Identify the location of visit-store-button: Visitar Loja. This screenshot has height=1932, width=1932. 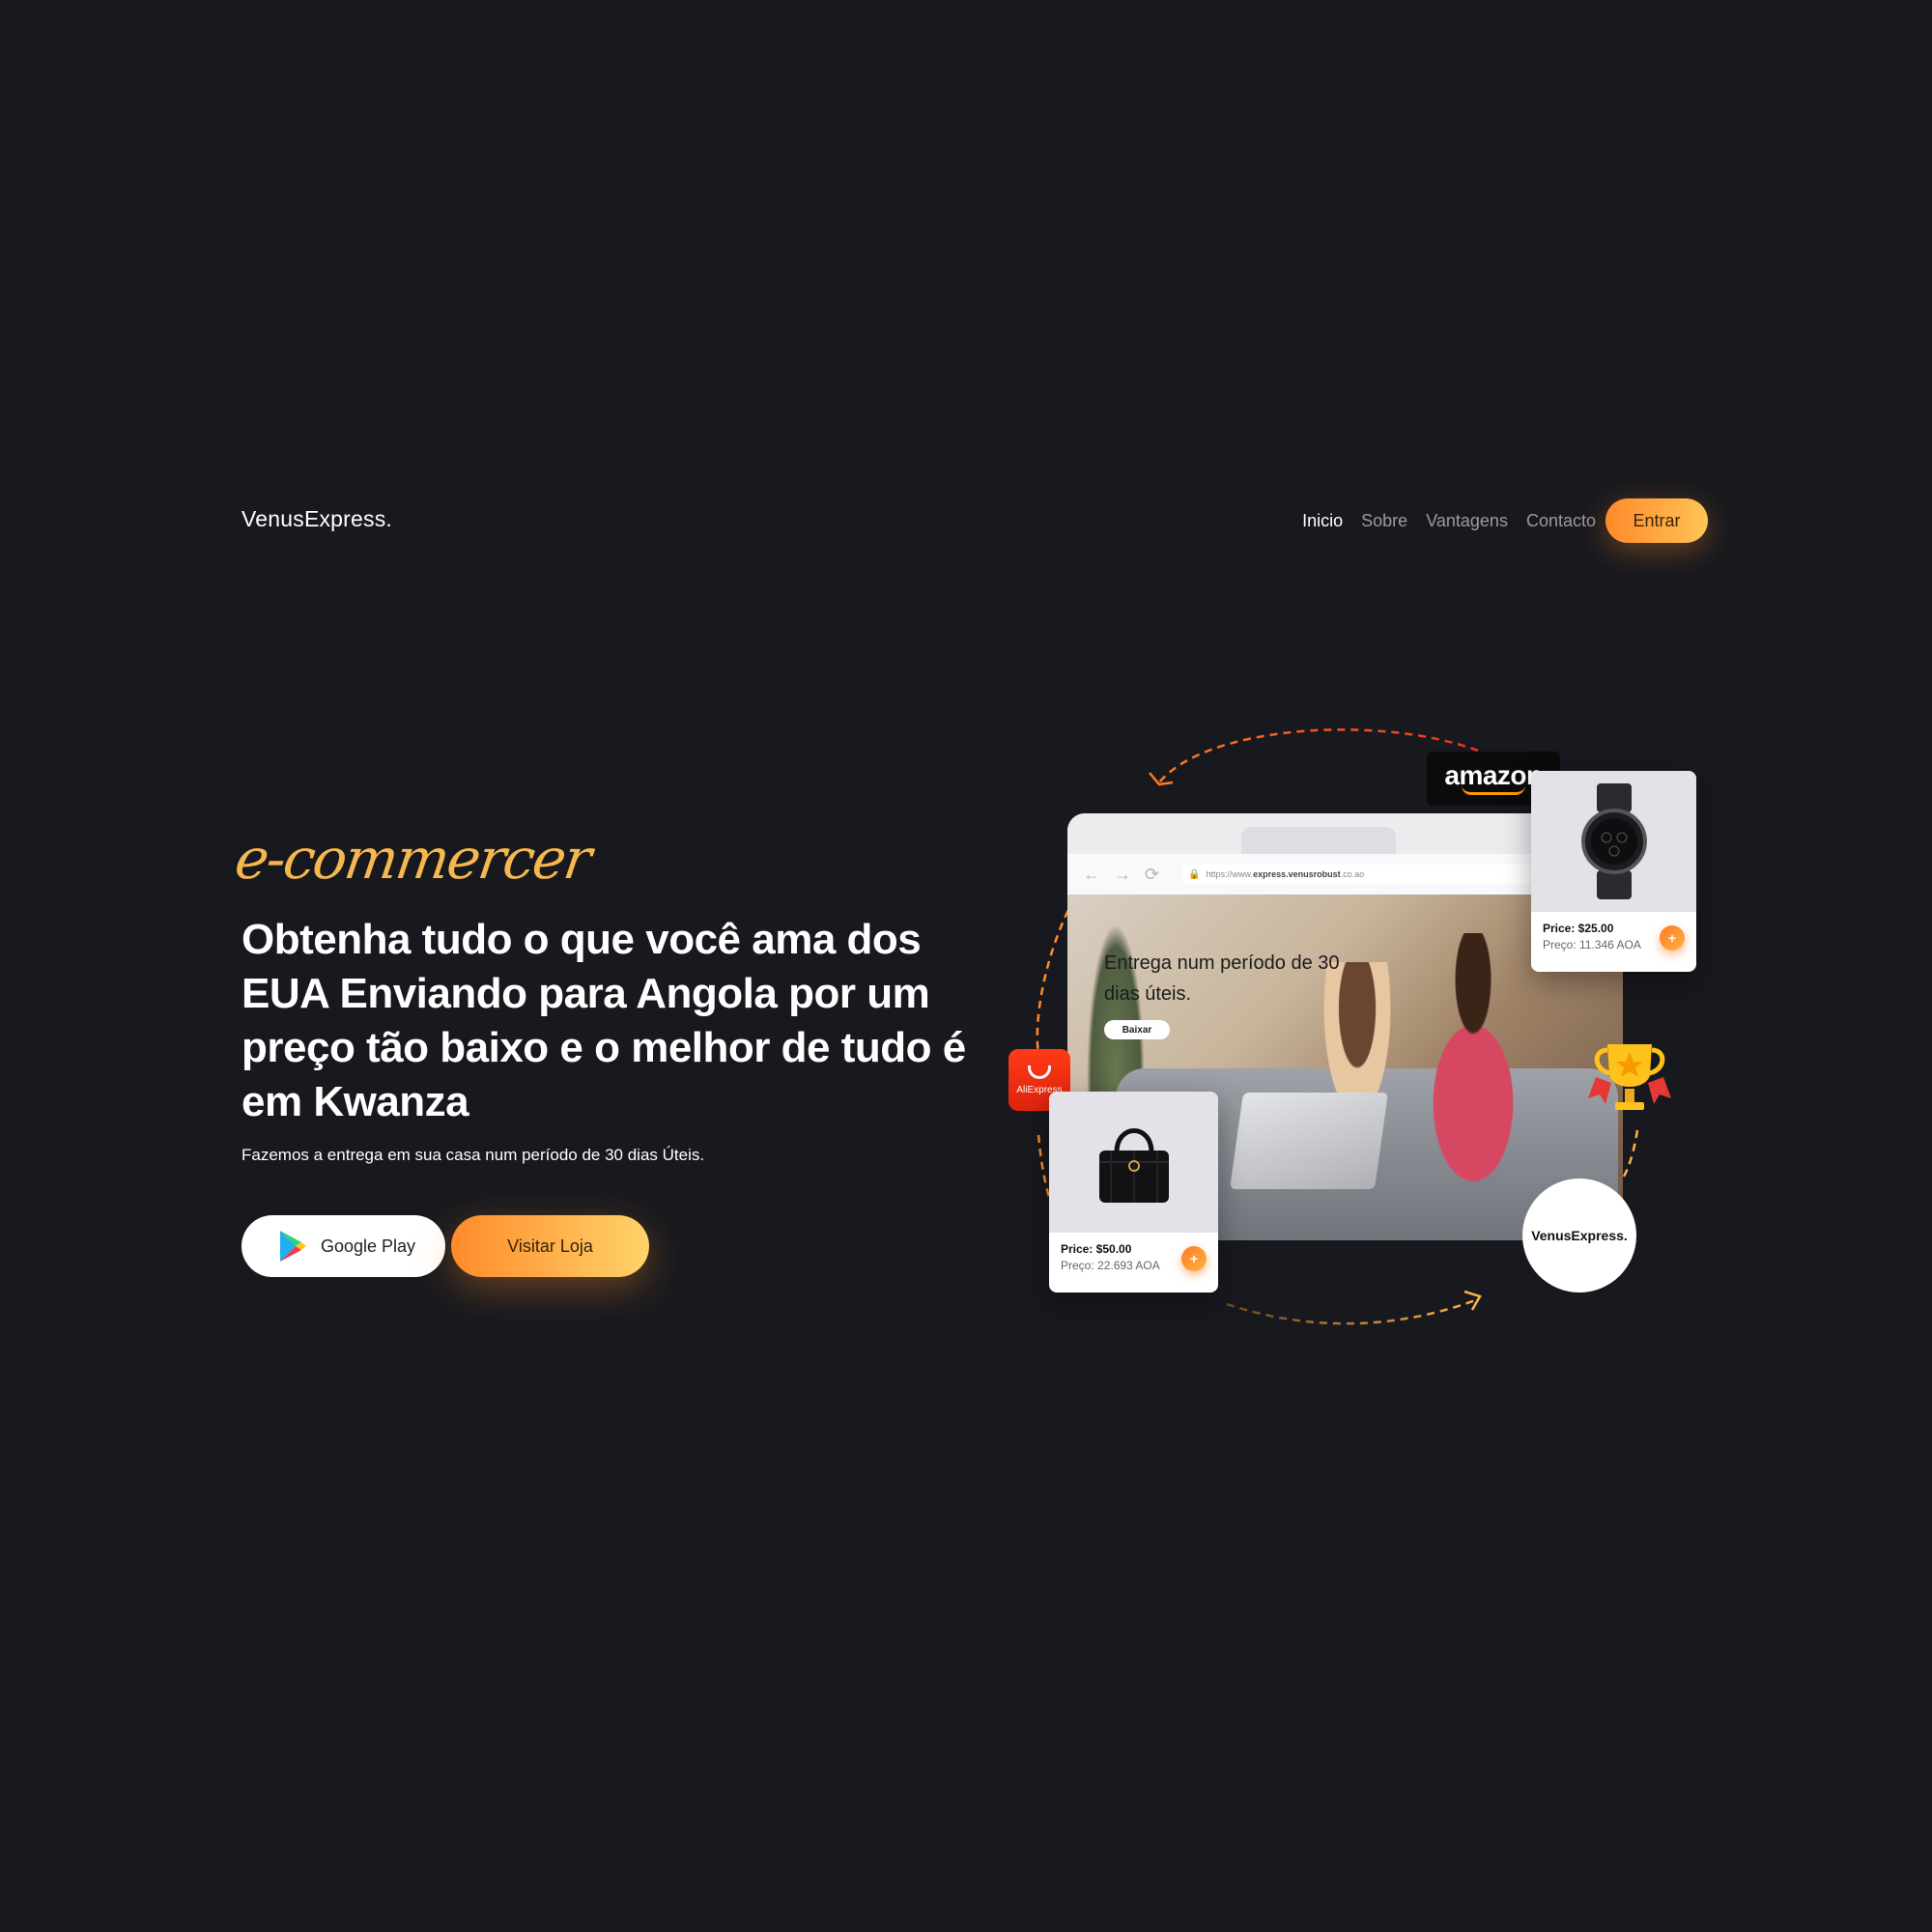
(550, 1246).